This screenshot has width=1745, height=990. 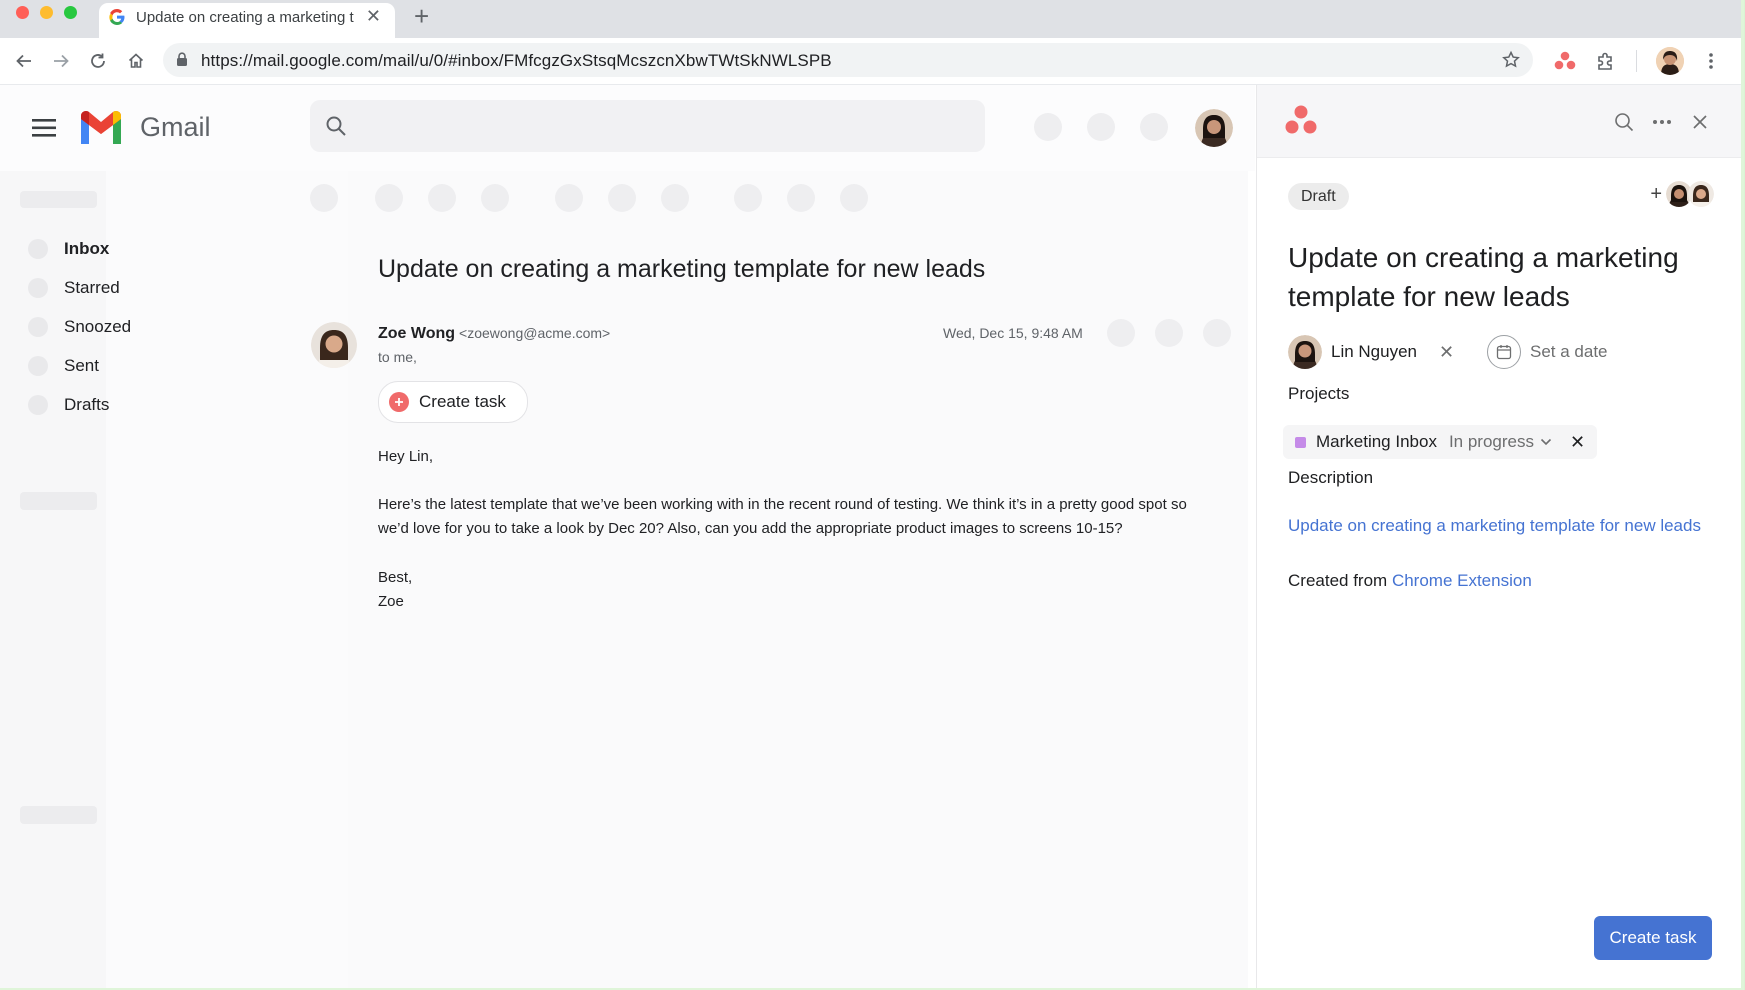 I want to click on add-collaborator-icon: +, so click(x=1656, y=194).